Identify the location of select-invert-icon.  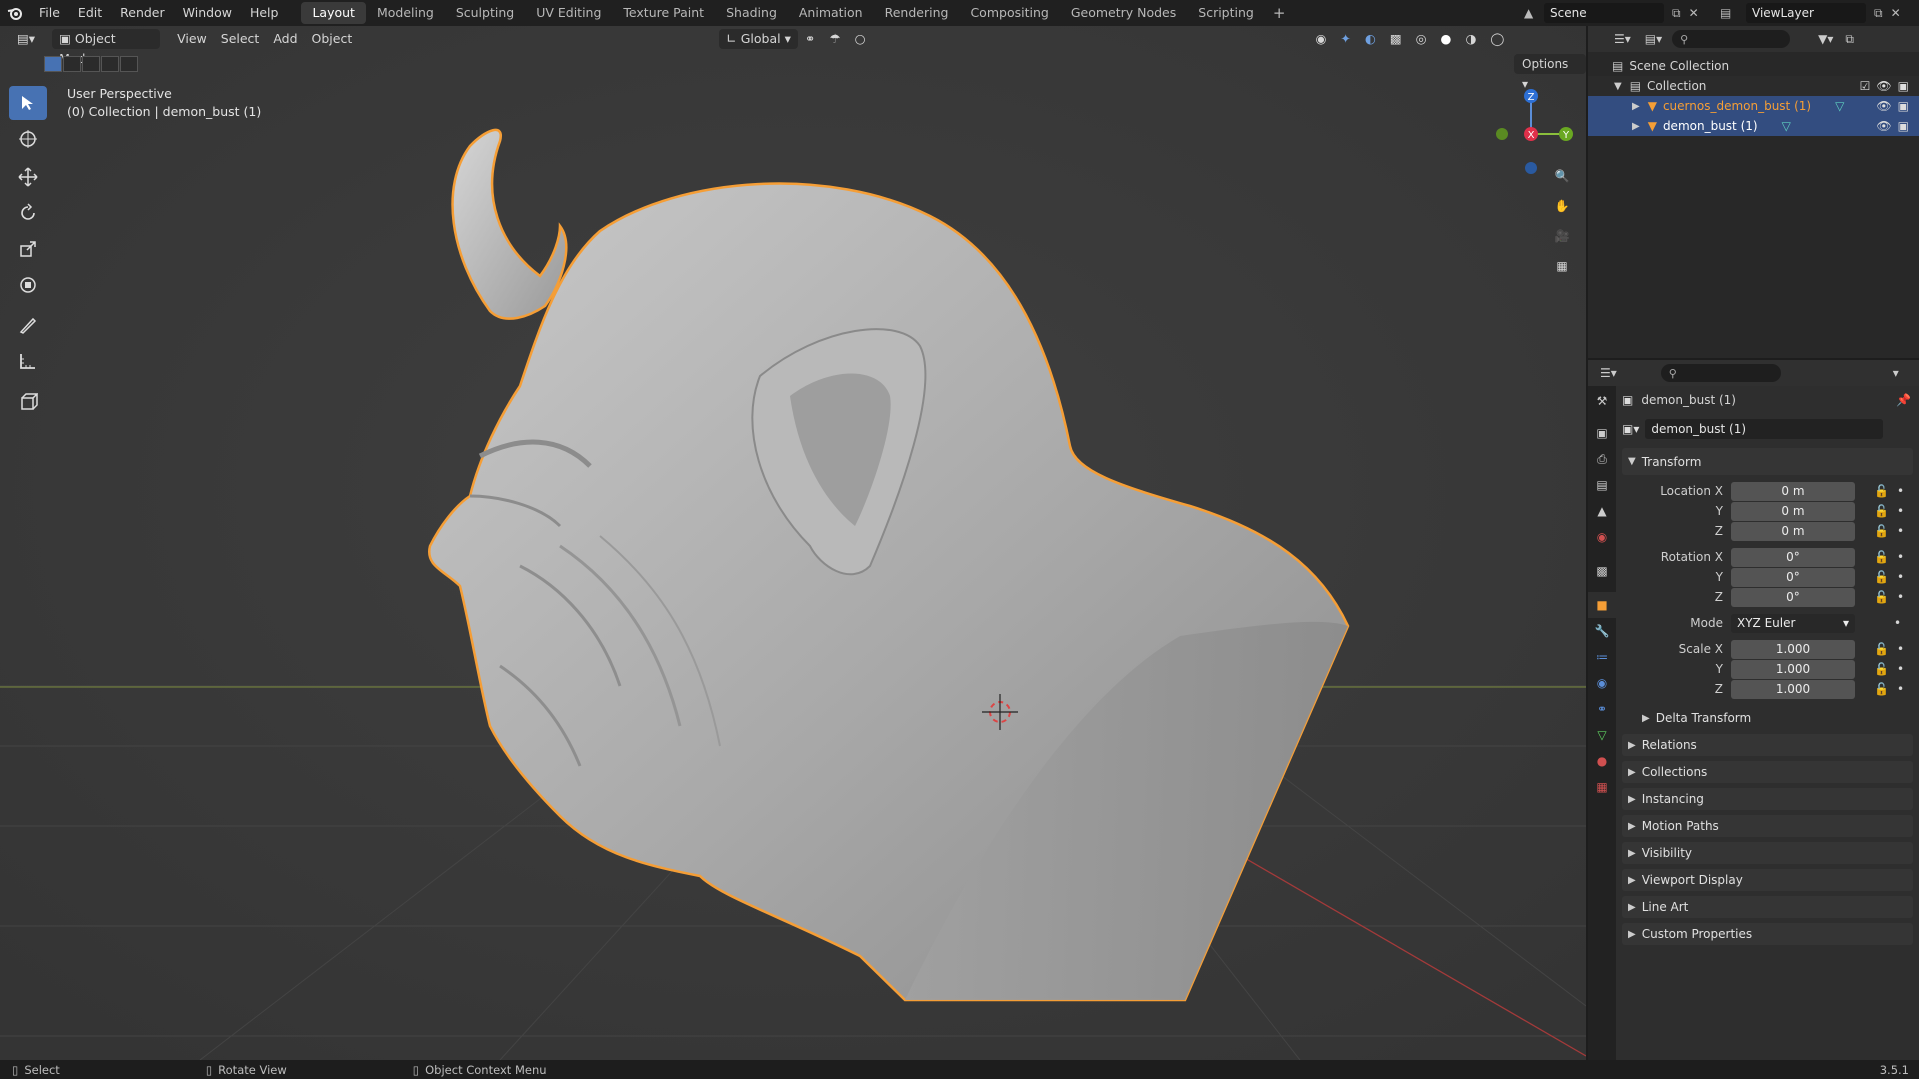
(110, 64).